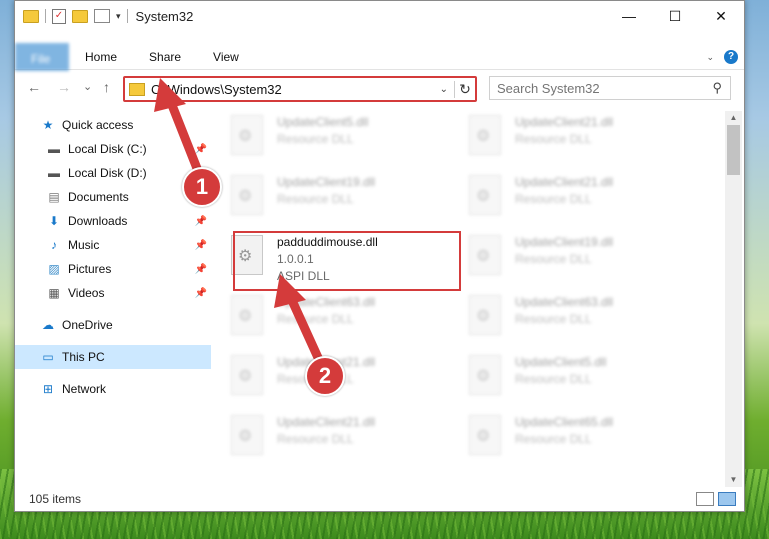  What do you see at coordinates (80, 16) in the screenshot?
I see `new-folder-icon` at bounding box center [80, 16].